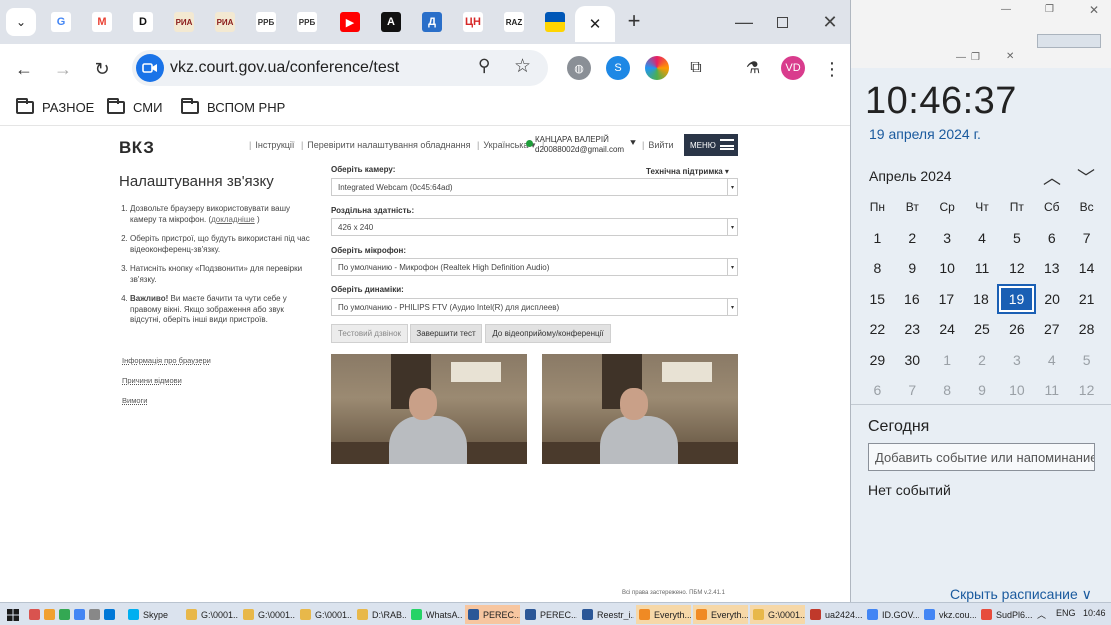  What do you see at coordinates (910, 176) in the screenshot?
I see `calendar-month: Апрель 2024` at bounding box center [910, 176].